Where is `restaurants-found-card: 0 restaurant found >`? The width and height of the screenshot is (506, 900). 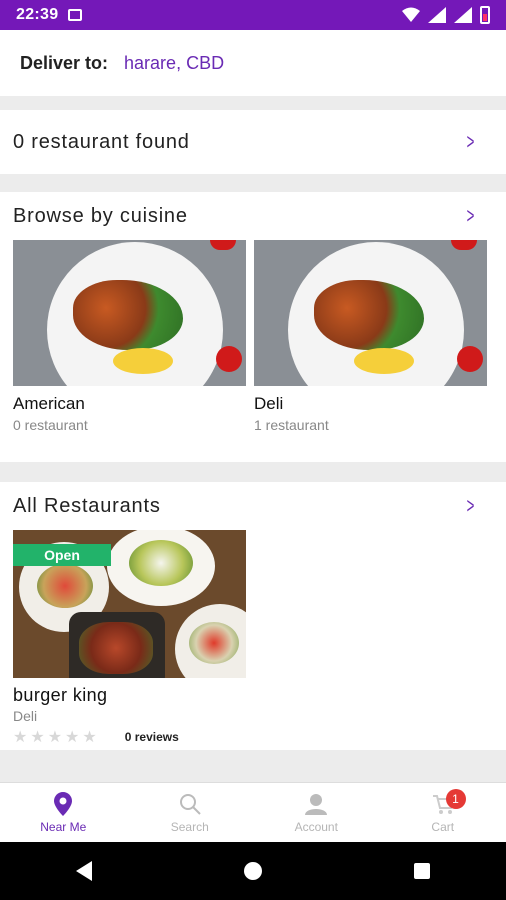
restaurants-found-card: 0 restaurant found > is located at coordinates (253, 142).